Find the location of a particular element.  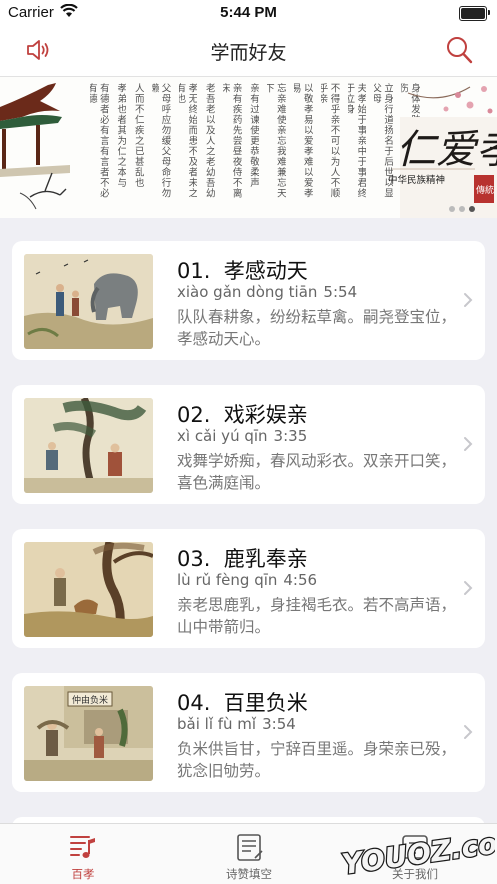

lesson-duration: 5:54 is located at coordinates (340, 292).